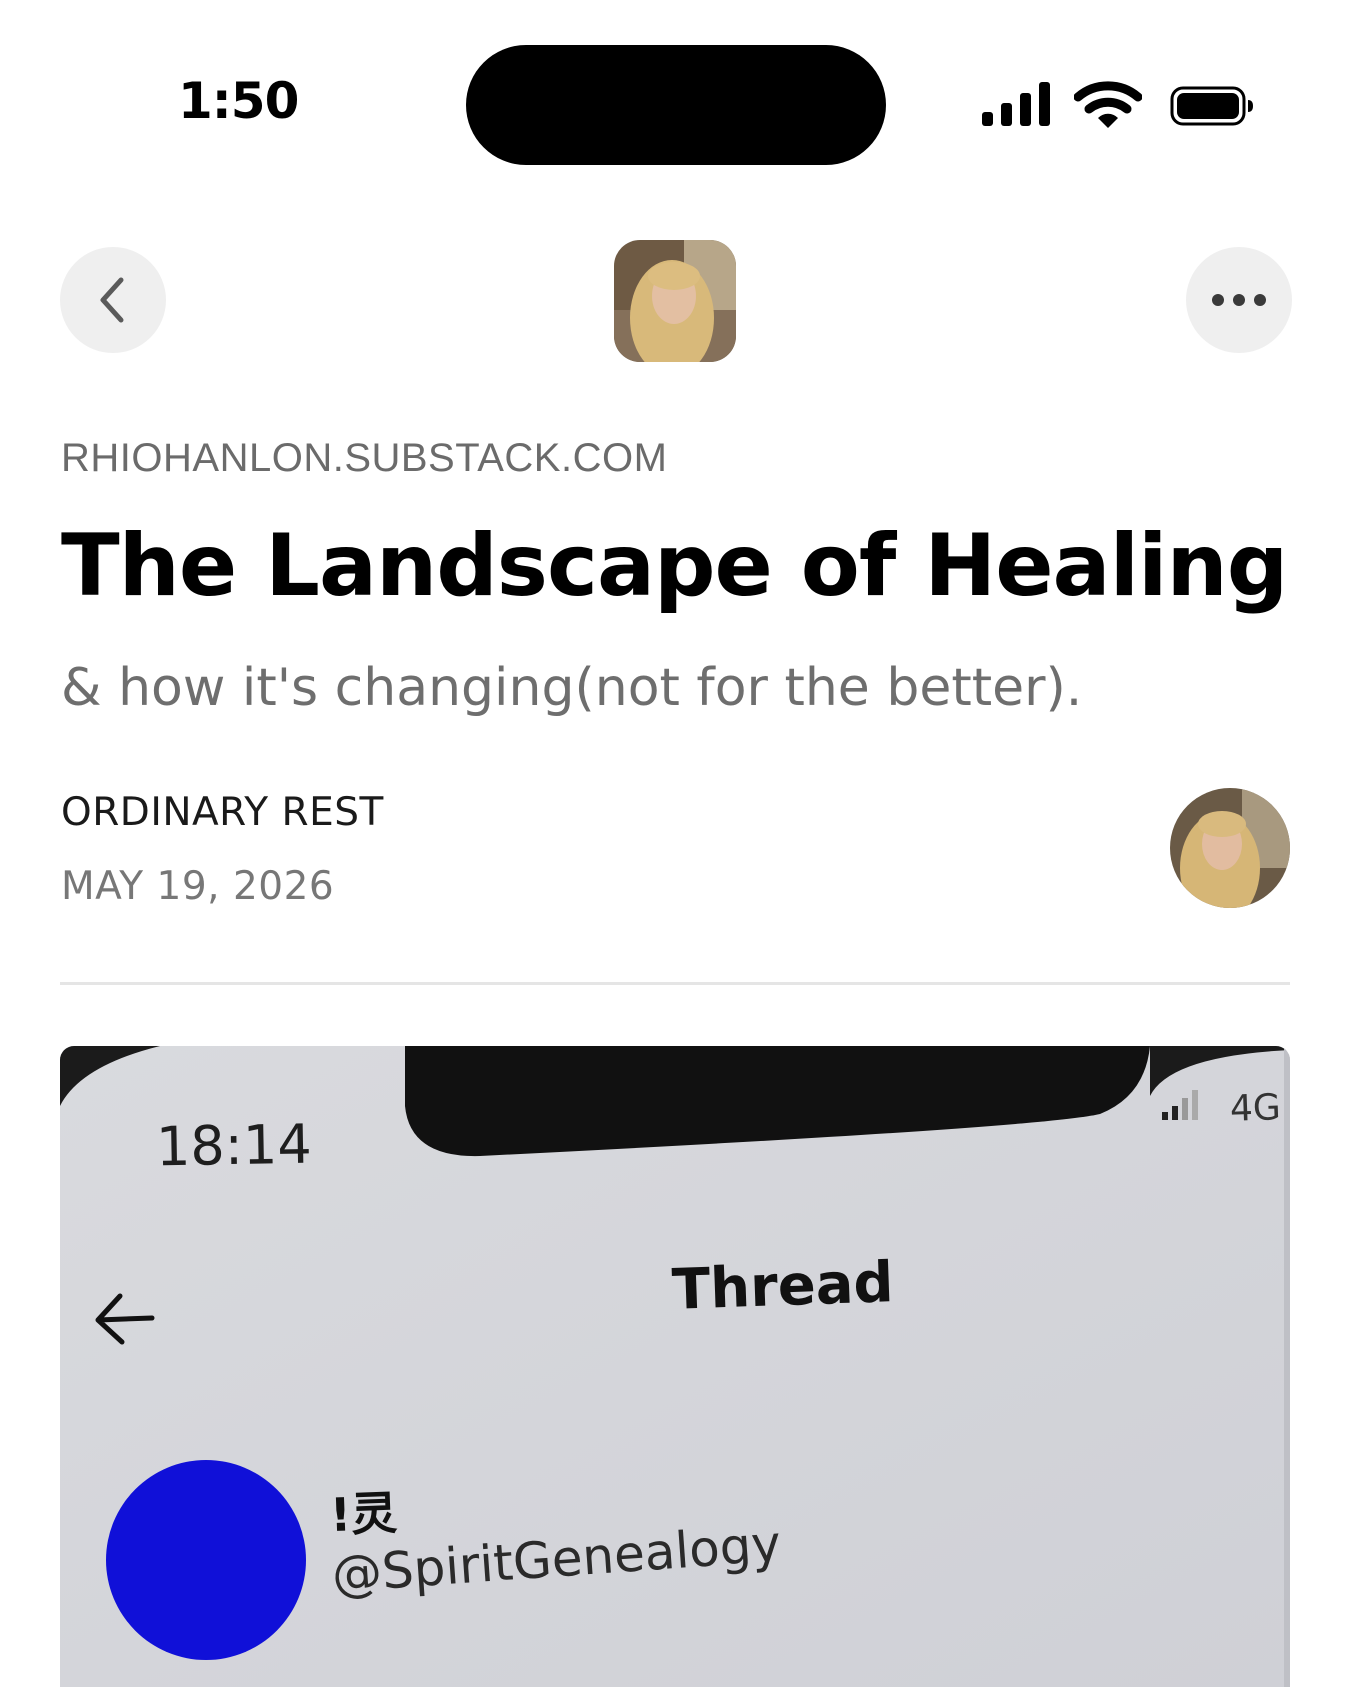 The height and width of the screenshot is (1687, 1350). What do you see at coordinates (1108, 104) in the screenshot?
I see `wifi-icon` at bounding box center [1108, 104].